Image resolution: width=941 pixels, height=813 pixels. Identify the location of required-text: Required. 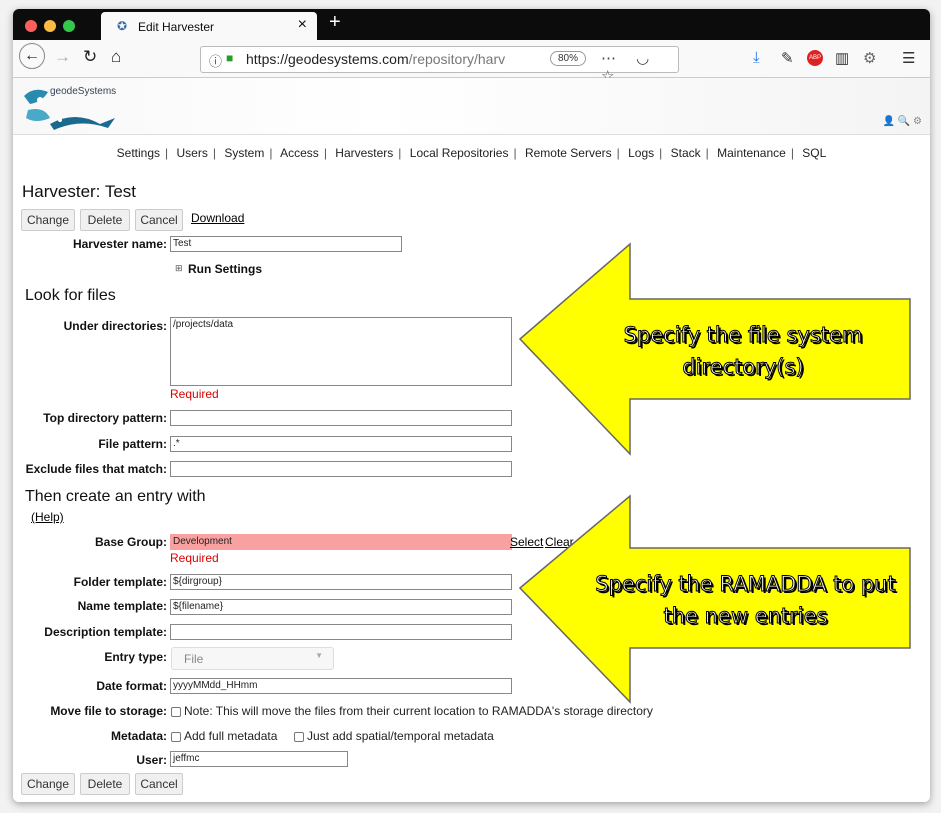
(194, 394).